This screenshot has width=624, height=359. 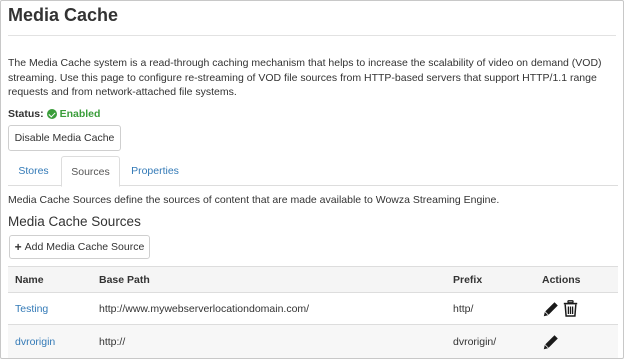 I want to click on add-media-cache-source-button: + Add Media Cache Source, so click(x=79, y=247).